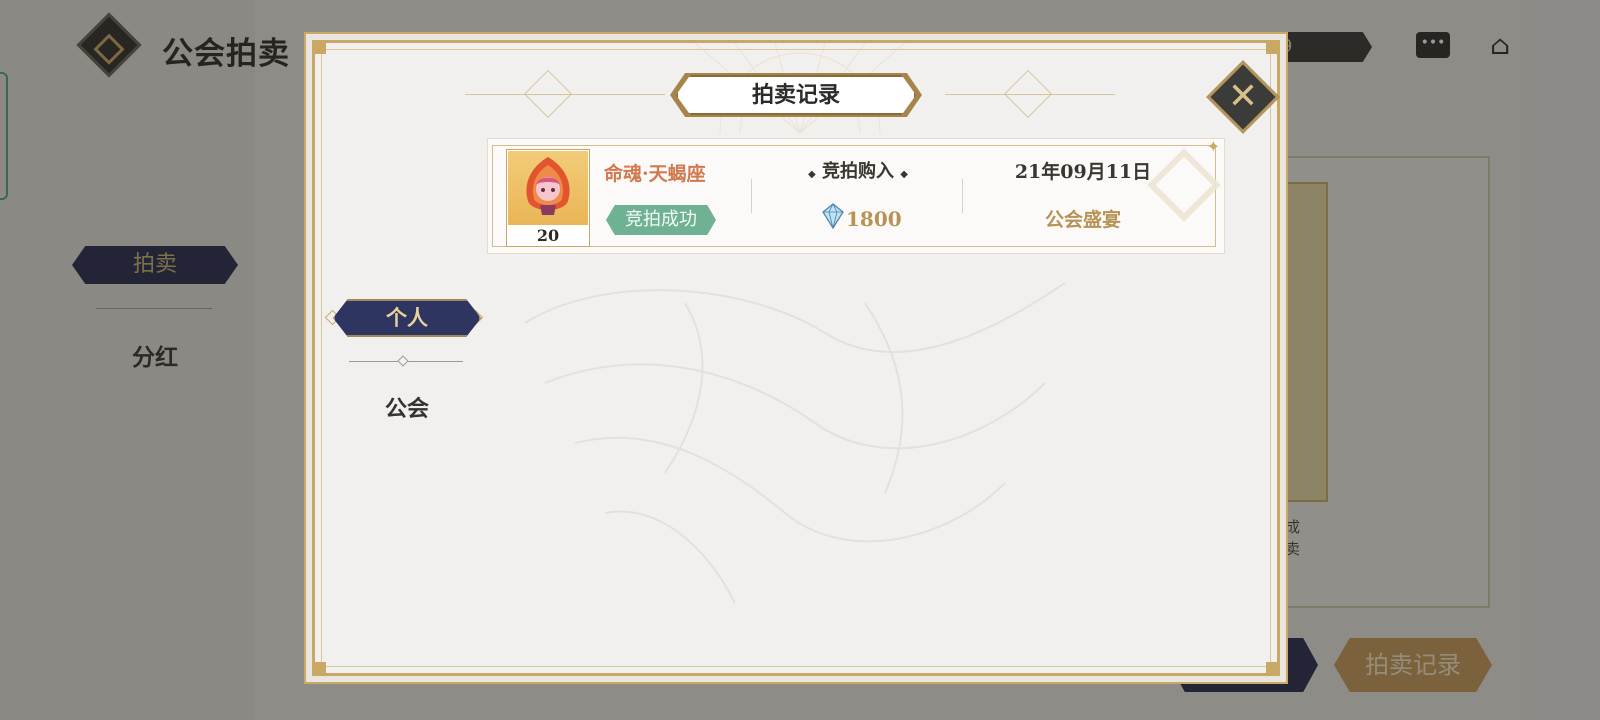 The image size is (1600, 720). What do you see at coordinates (833, 216) in the screenshot?
I see `diamond-currency-icon` at bounding box center [833, 216].